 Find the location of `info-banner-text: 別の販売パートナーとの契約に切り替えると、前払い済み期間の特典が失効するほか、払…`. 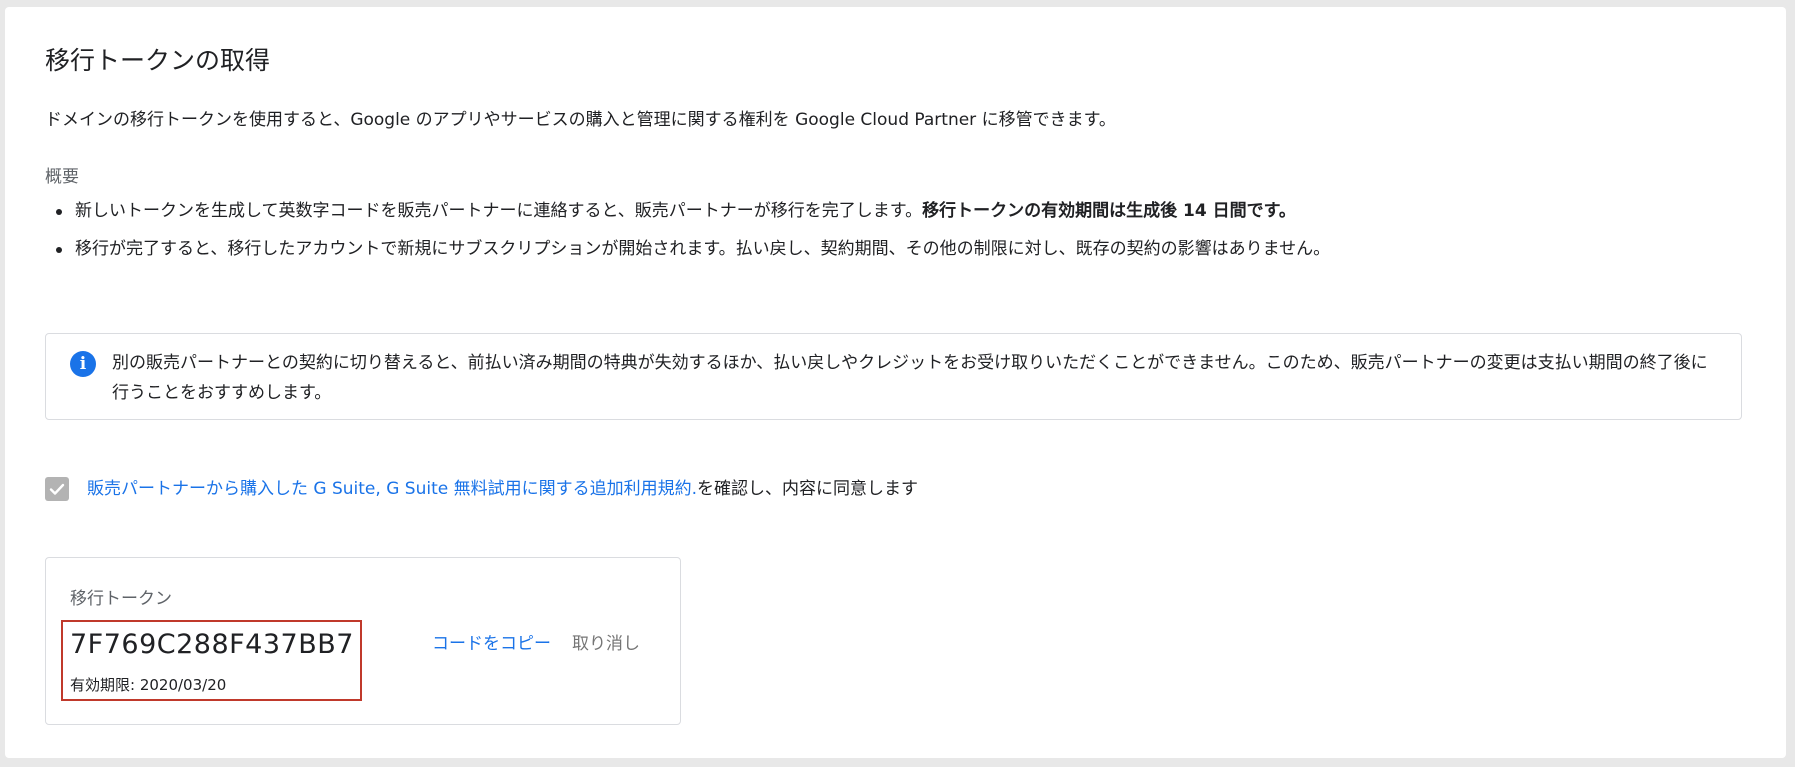

info-banner-text: 別の販売パートナーとの契約に切り替えると、前払い済み期間の特典が失効するほか、払… is located at coordinates (910, 378).